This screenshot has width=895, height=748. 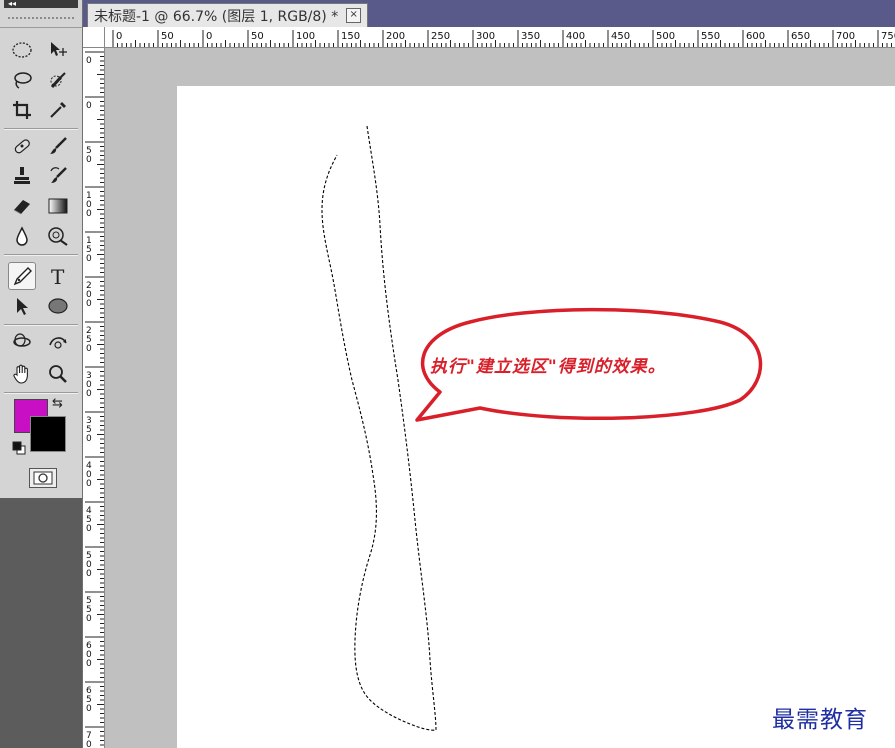 I want to click on selection-marquee, so click(x=379, y=428).